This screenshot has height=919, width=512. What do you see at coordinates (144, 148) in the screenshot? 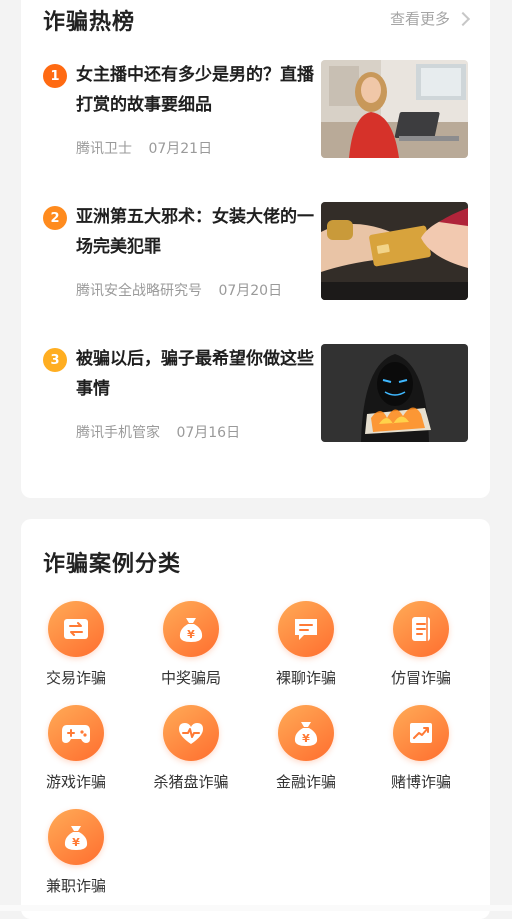
I see `article-meta: 腾讯卫士 07月21日` at bounding box center [144, 148].